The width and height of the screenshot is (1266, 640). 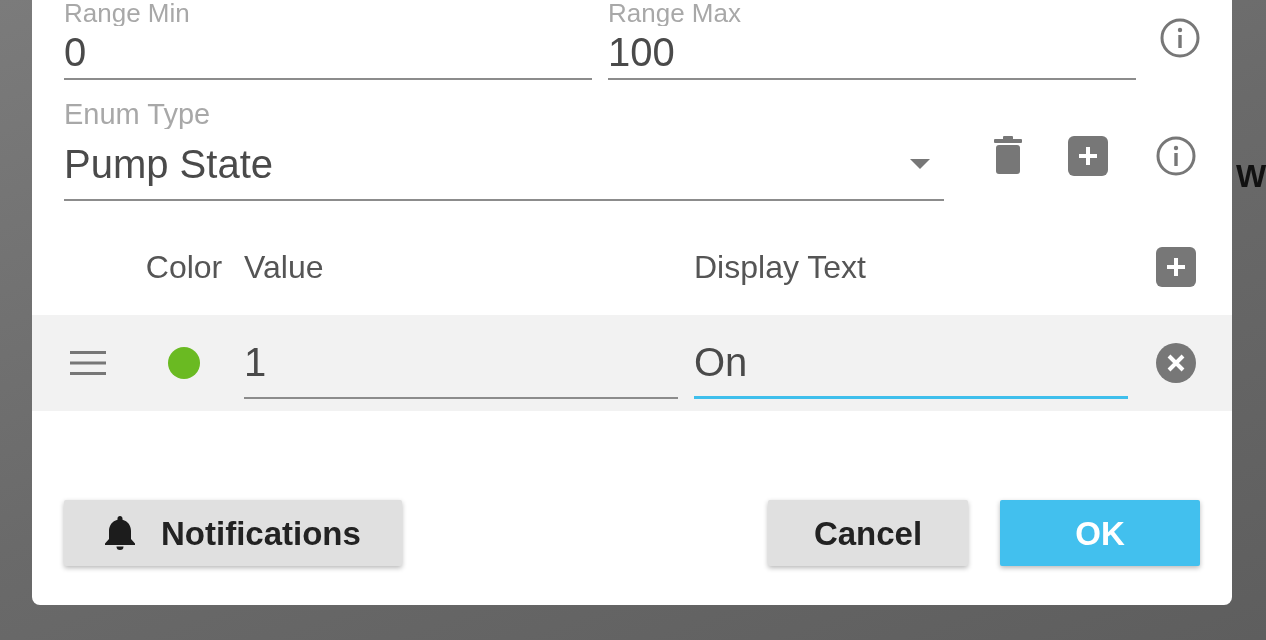 What do you see at coordinates (328, 53) in the screenshot?
I see `text-field: 0` at bounding box center [328, 53].